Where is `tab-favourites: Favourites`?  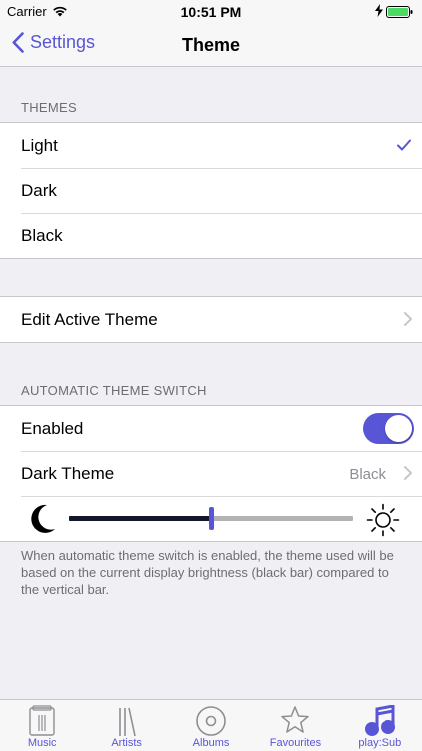 tab-favourites: Favourites is located at coordinates (295, 725).